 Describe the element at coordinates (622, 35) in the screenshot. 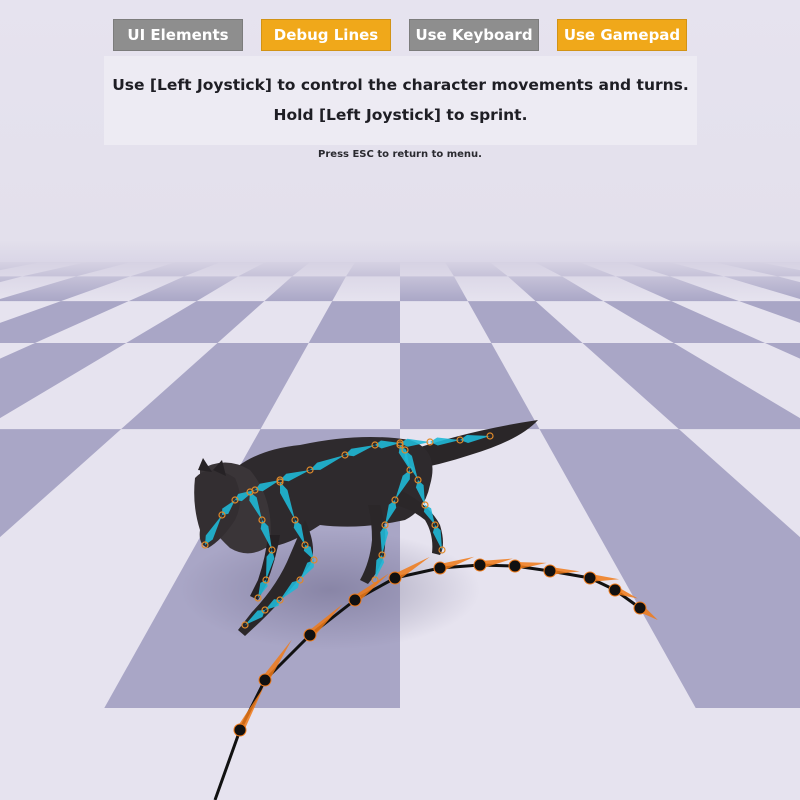

I see `use-gamepad-button: Use Gamepad` at that location.